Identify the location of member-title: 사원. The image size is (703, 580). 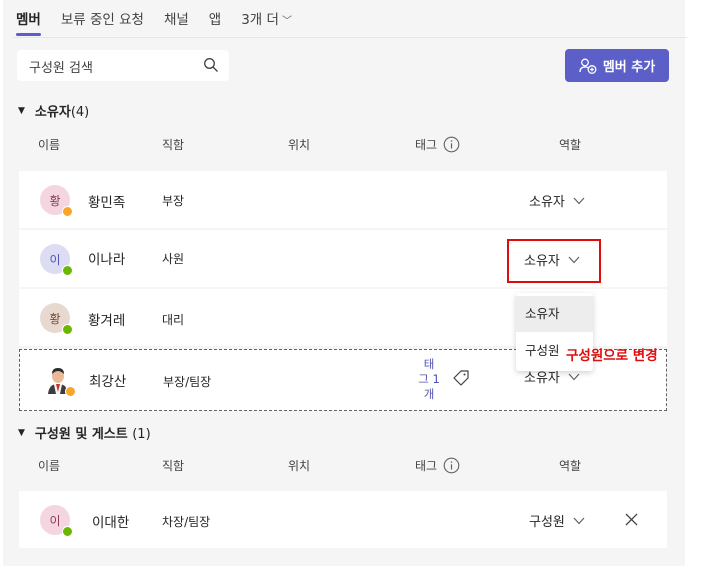
(173, 259).